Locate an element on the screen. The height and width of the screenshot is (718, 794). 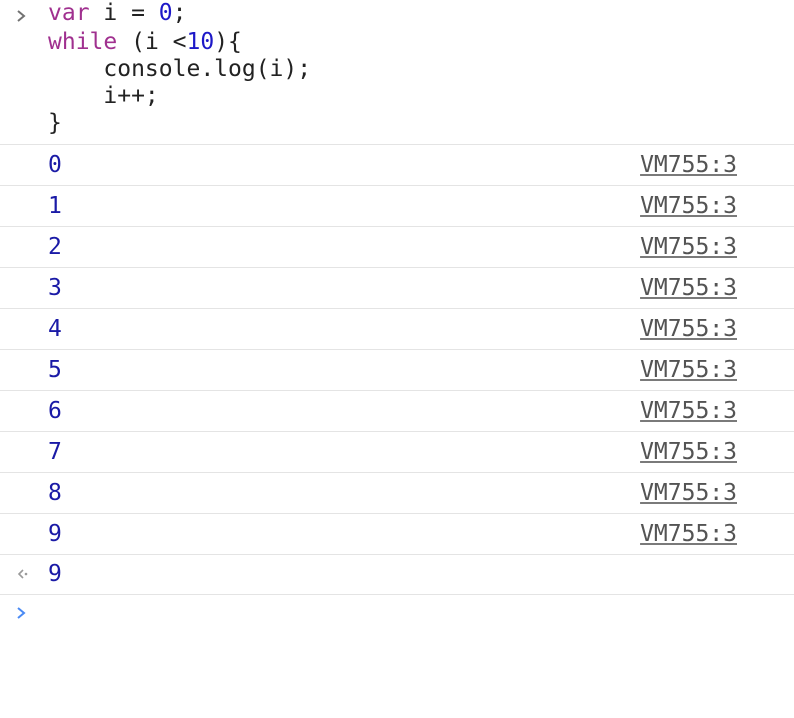
log-row: 3 VM755:3 is located at coordinates (397, 288).